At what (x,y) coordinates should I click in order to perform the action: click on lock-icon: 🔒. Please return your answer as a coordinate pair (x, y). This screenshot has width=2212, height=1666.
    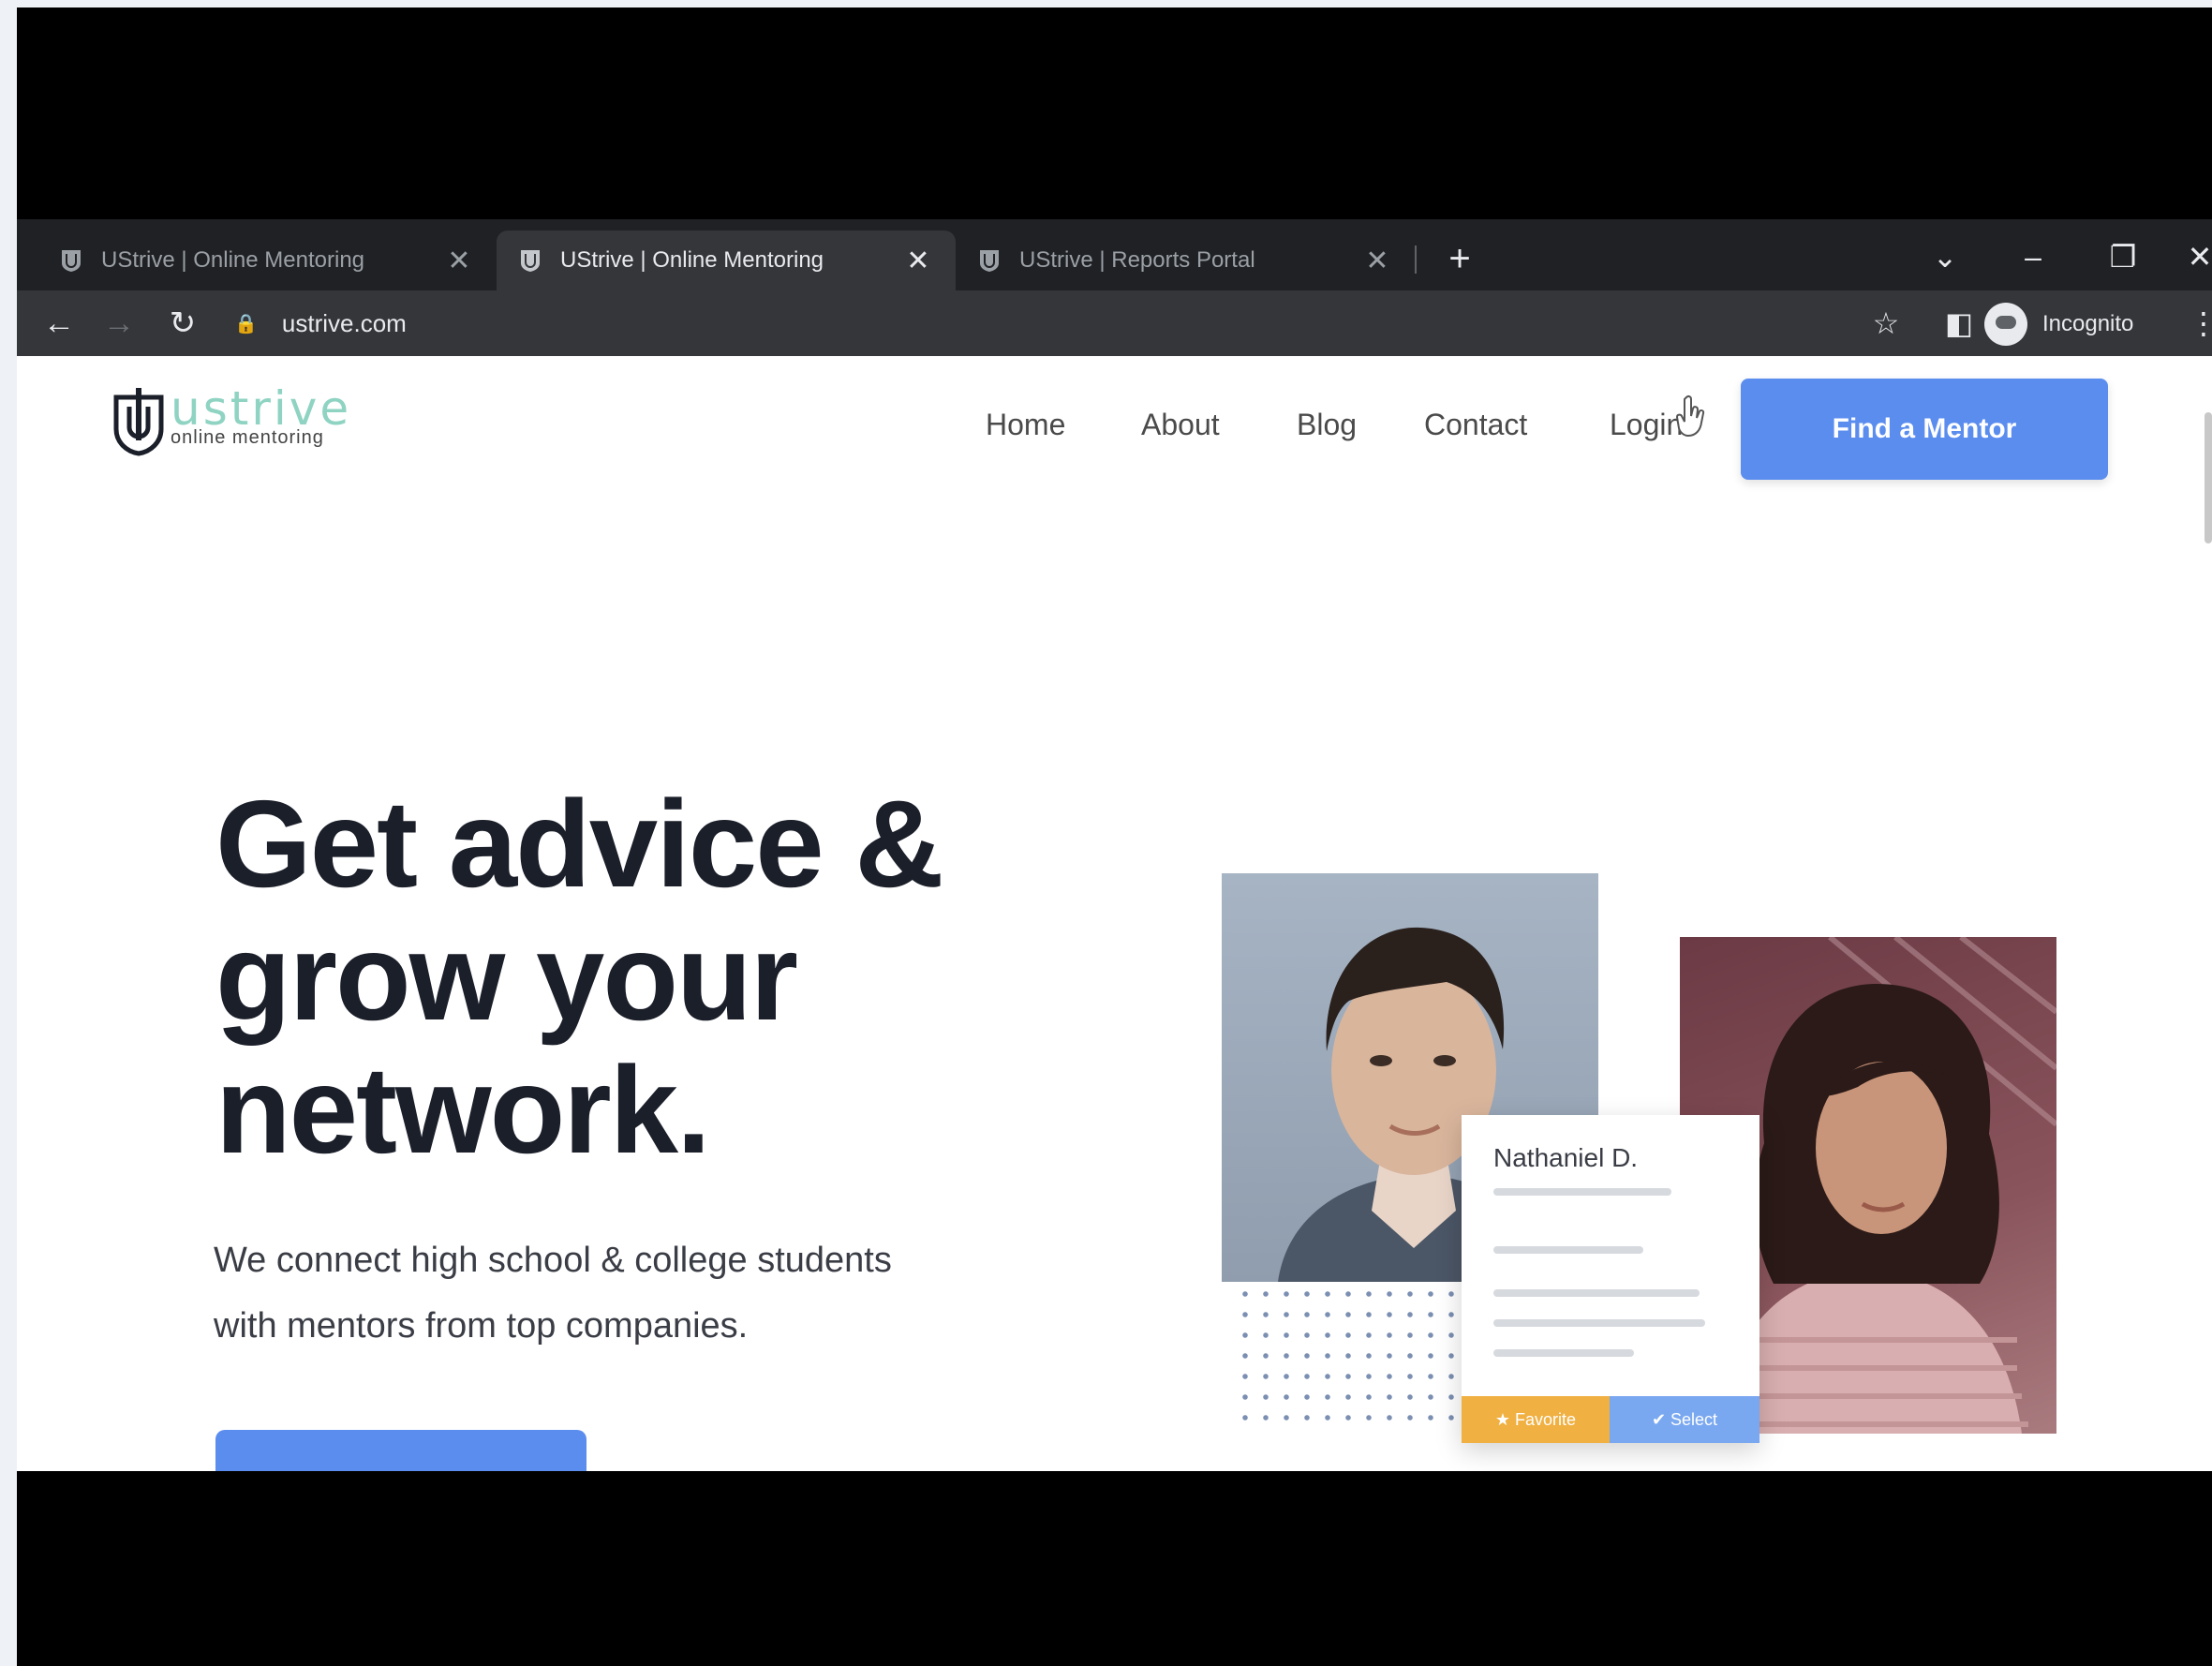
    Looking at the image, I should click on (246, 324).